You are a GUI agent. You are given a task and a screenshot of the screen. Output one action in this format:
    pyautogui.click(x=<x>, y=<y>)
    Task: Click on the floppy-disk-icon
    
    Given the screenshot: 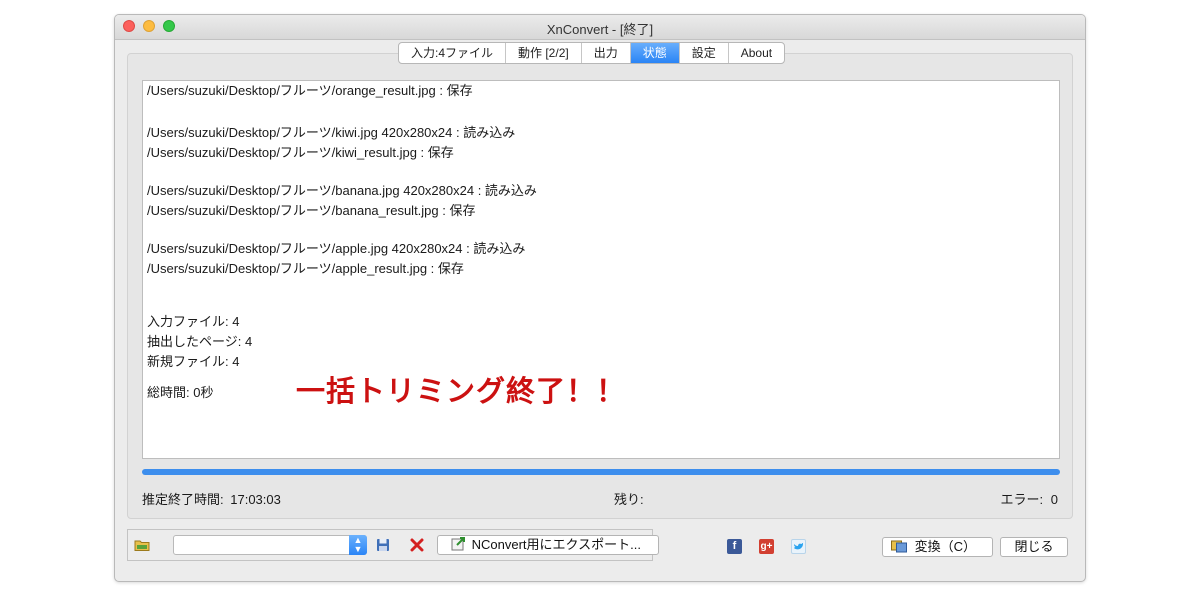 What is the action you would take?
    pyautogui.click(x=383, y=545)
    